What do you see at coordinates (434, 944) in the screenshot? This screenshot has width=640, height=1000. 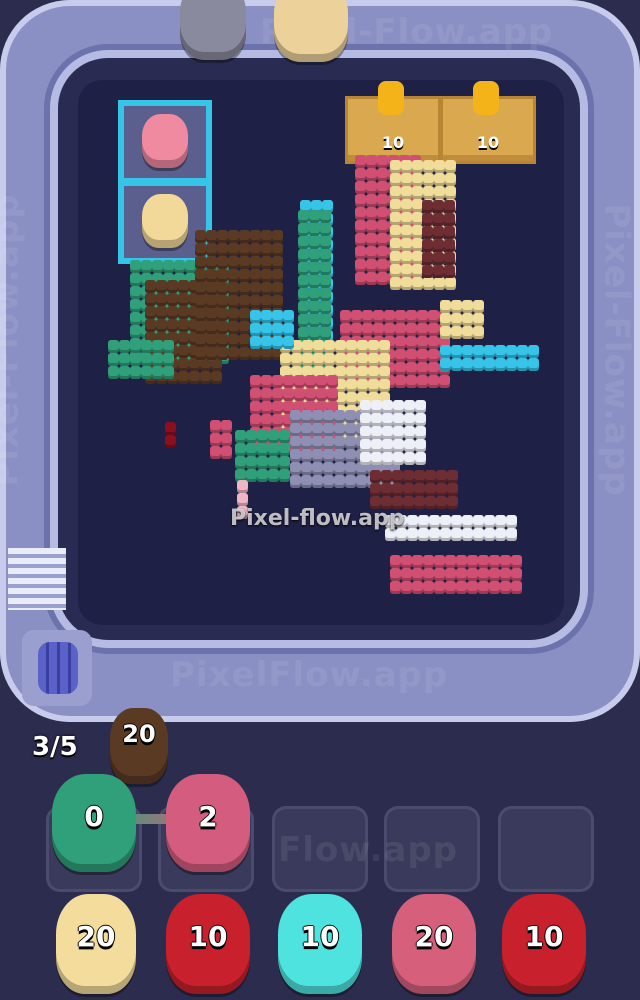 I see `shooter-pig-4: 20` at bounding box center [434, 944].